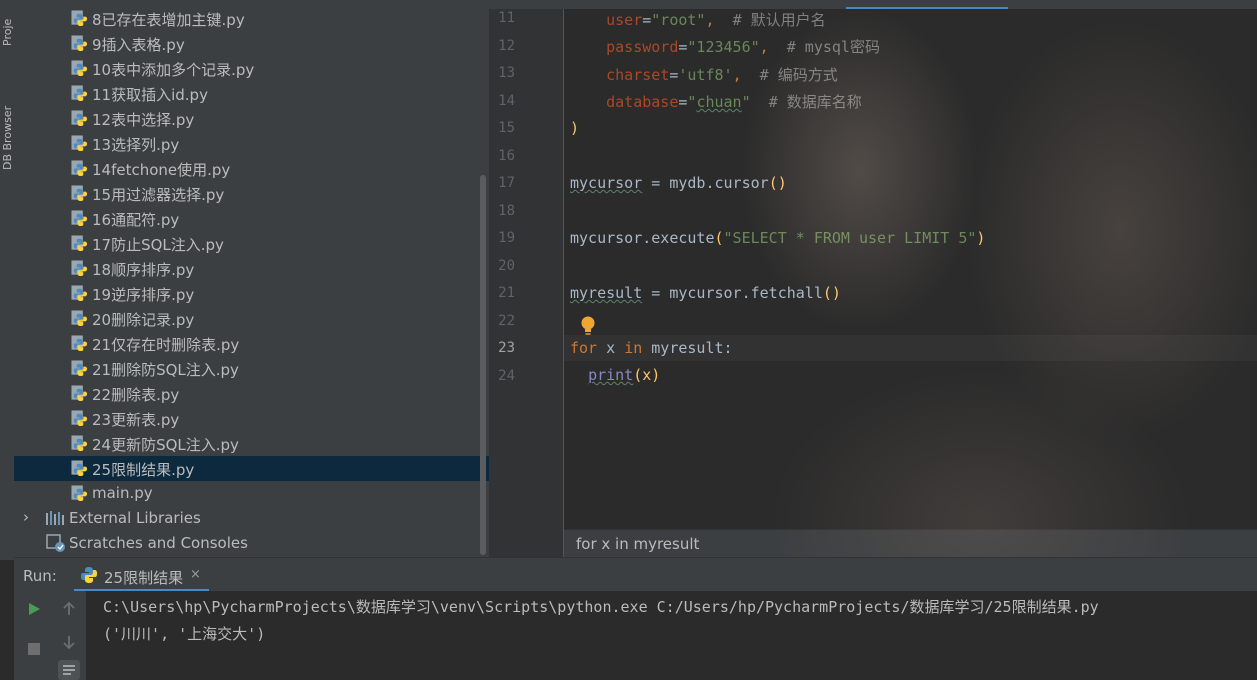  I want to click on run-toolbar, so click(50, 635).